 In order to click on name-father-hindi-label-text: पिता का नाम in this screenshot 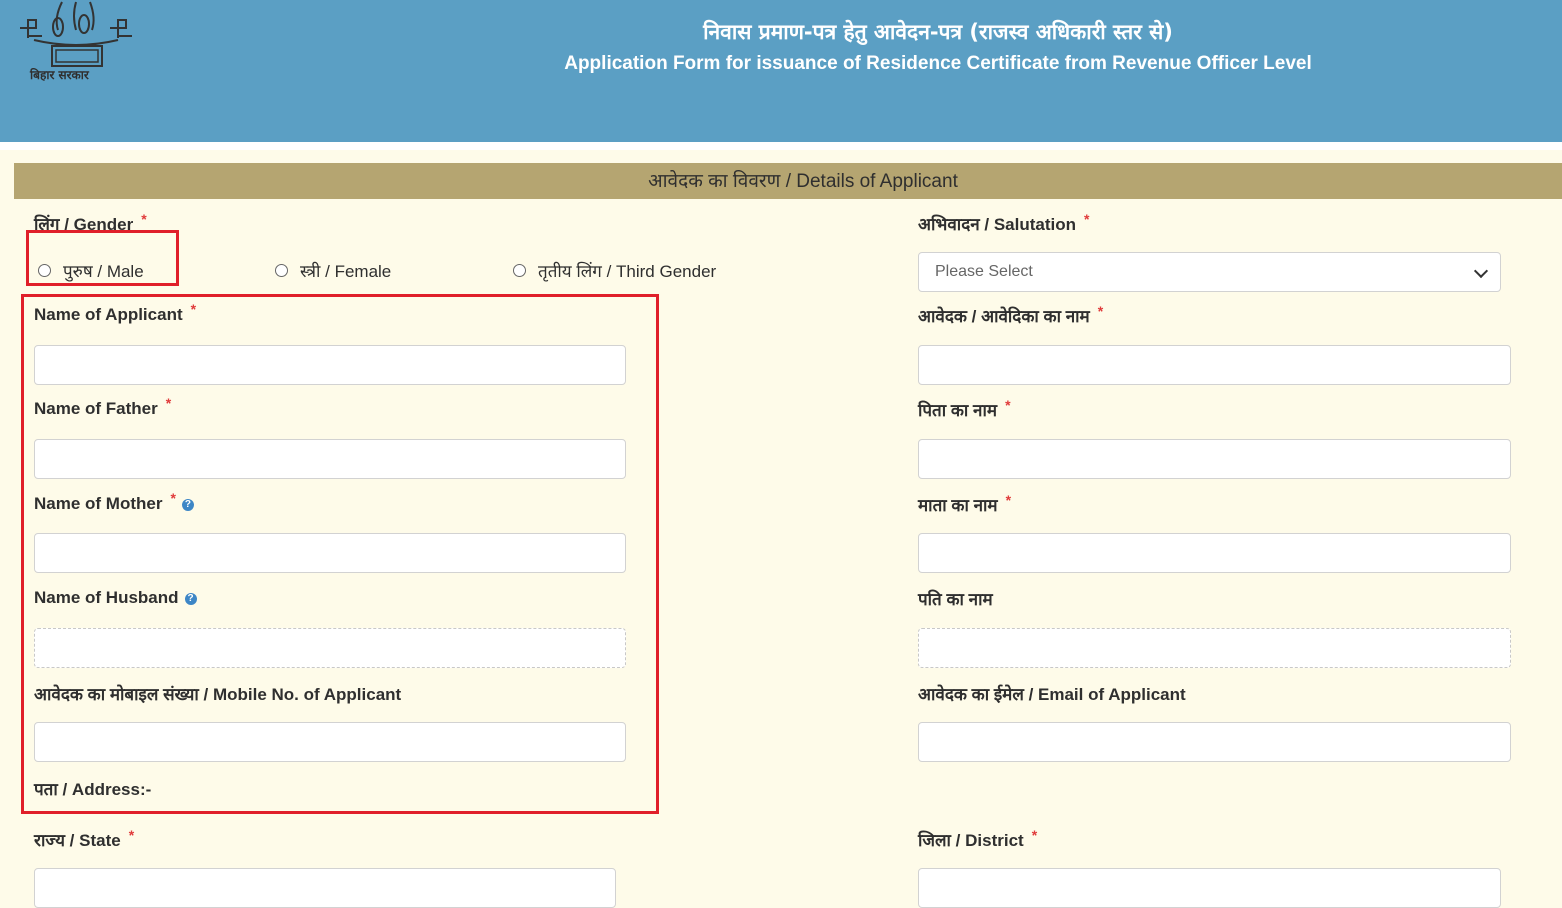, I will do `click(958, 410)`.